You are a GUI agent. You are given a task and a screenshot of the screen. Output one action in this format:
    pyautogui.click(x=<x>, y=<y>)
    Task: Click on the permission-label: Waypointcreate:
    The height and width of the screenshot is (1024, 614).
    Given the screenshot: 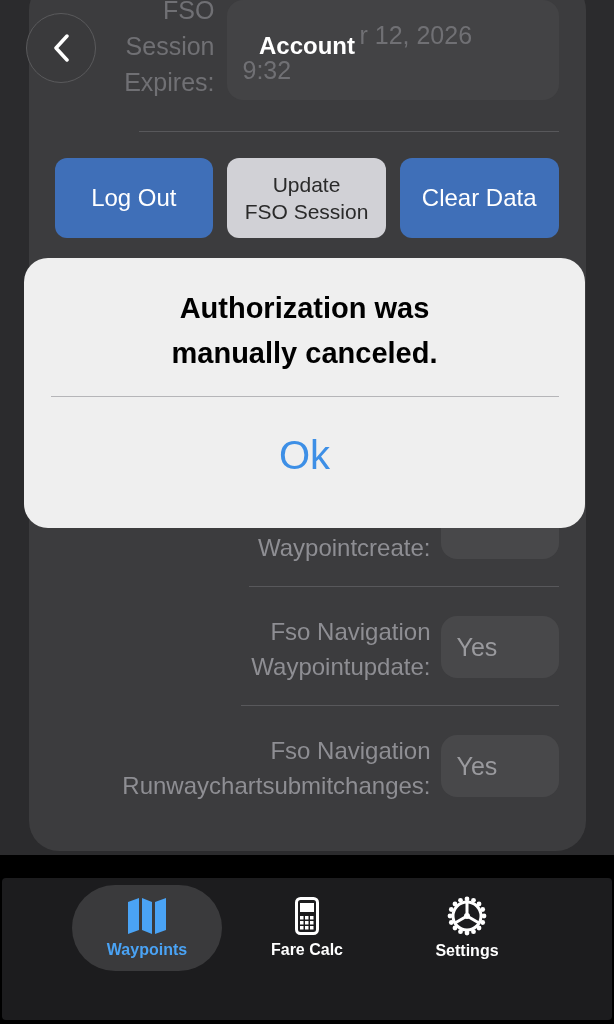 What is the action you would take?
    pyautogui.click(x=343, y=548)
    